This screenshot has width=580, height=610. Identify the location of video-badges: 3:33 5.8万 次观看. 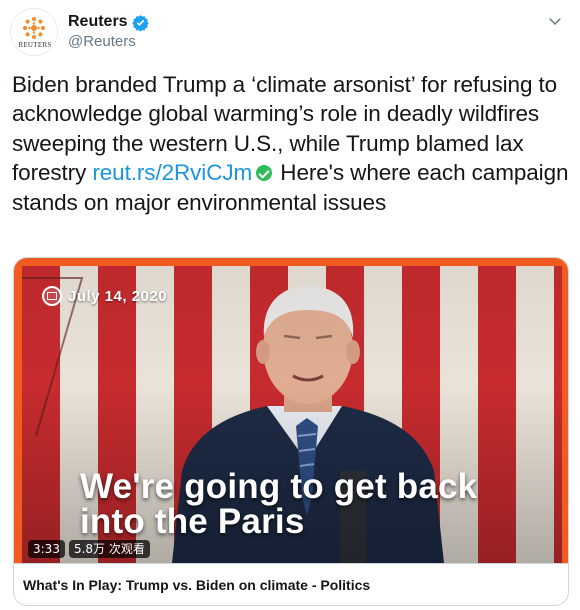
(89, 549).